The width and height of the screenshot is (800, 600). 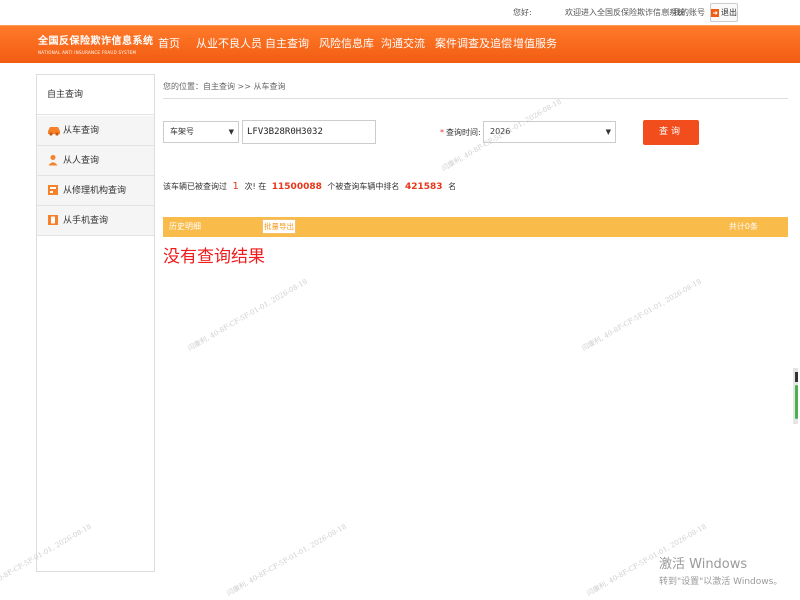 What do you see at coordinates (86, 221) in the screenshot?
I see `sidebar-item-label: 从手机查询` at bounding box center [86, 221].